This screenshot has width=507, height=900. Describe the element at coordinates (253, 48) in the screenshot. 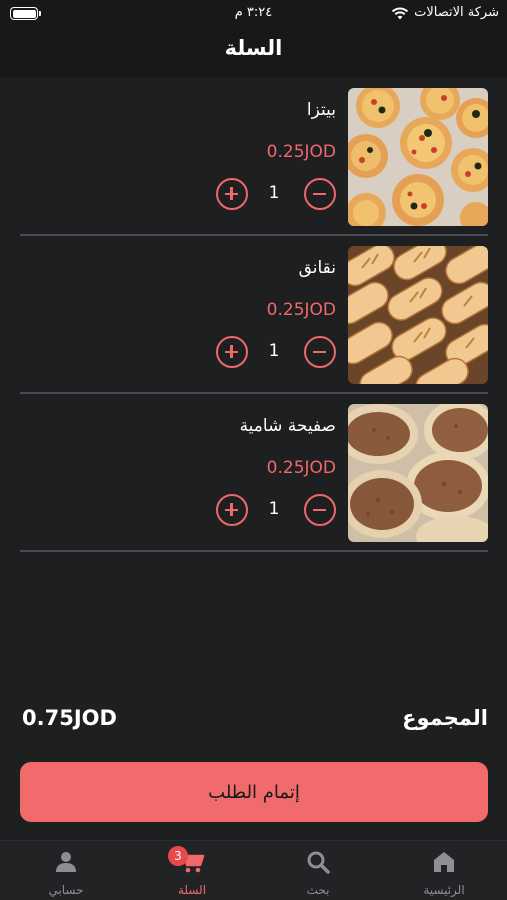

I see `page-title: السلة` at that location.